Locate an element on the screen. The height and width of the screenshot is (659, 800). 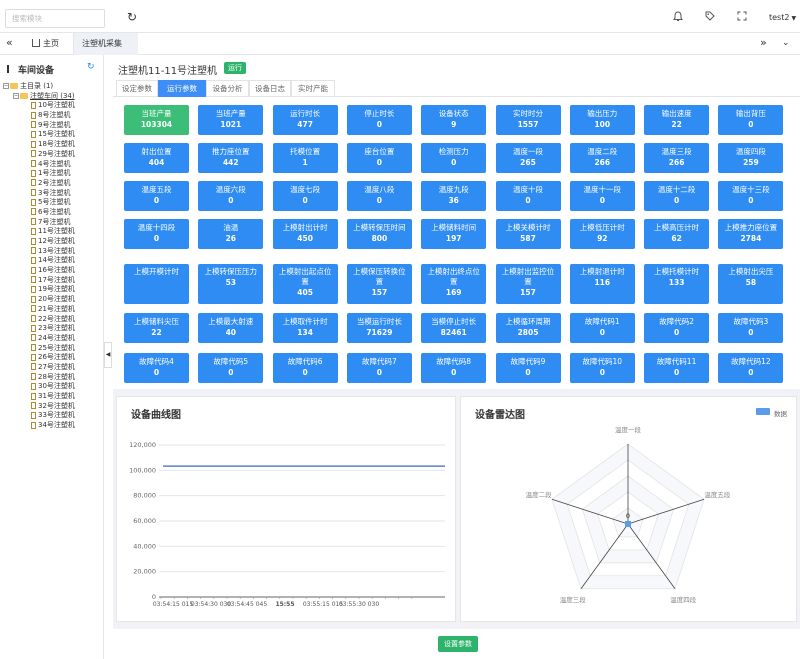
tree-item-machine: 19号注塑机 is located at coordinates (53, 290).